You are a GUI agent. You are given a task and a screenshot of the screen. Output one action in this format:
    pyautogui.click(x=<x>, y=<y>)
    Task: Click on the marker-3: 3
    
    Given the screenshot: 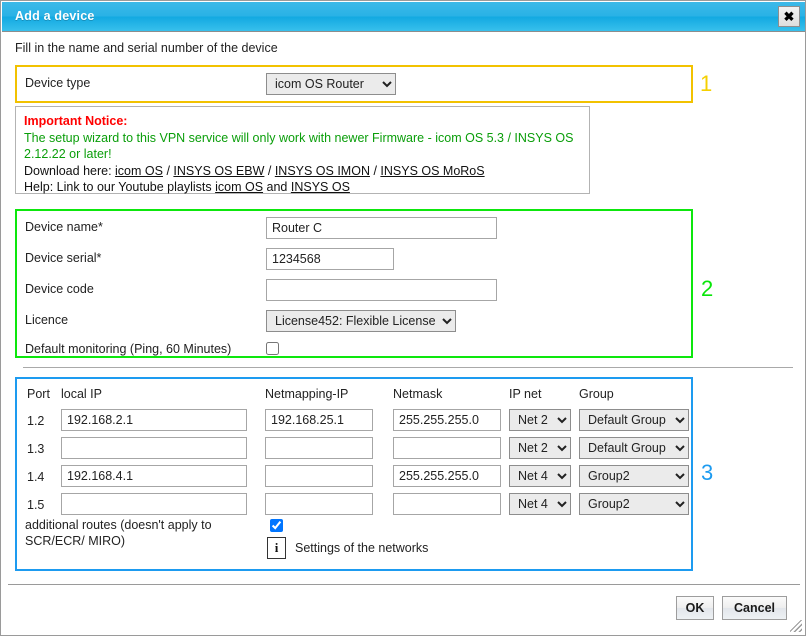 What is the action you would take?
    pyautogui.click(x=707, y=472)
    